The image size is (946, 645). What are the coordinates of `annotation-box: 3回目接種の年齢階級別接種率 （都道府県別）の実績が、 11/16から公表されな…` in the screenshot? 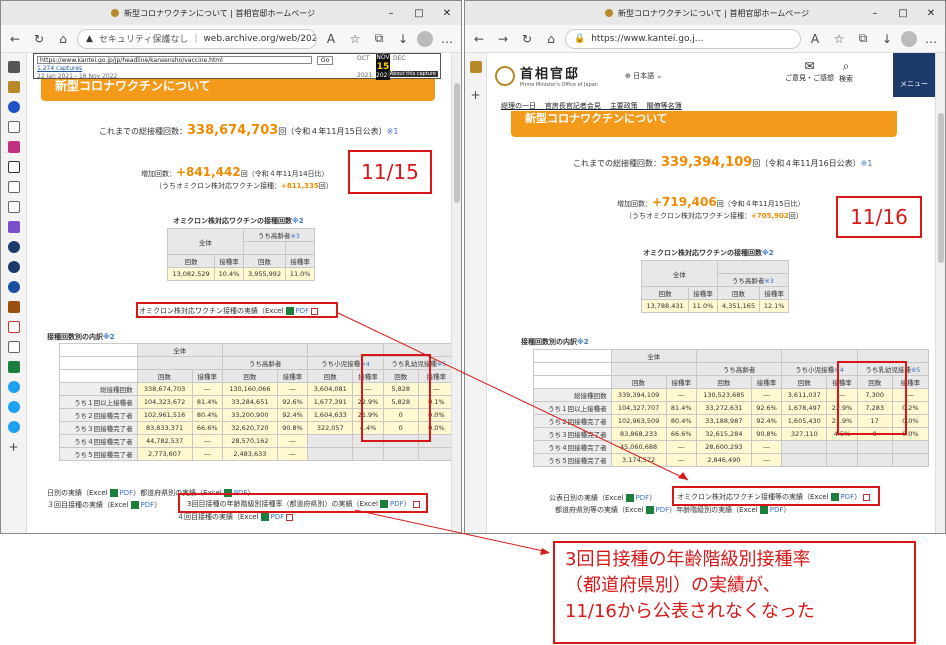 It's located at (734, 592).